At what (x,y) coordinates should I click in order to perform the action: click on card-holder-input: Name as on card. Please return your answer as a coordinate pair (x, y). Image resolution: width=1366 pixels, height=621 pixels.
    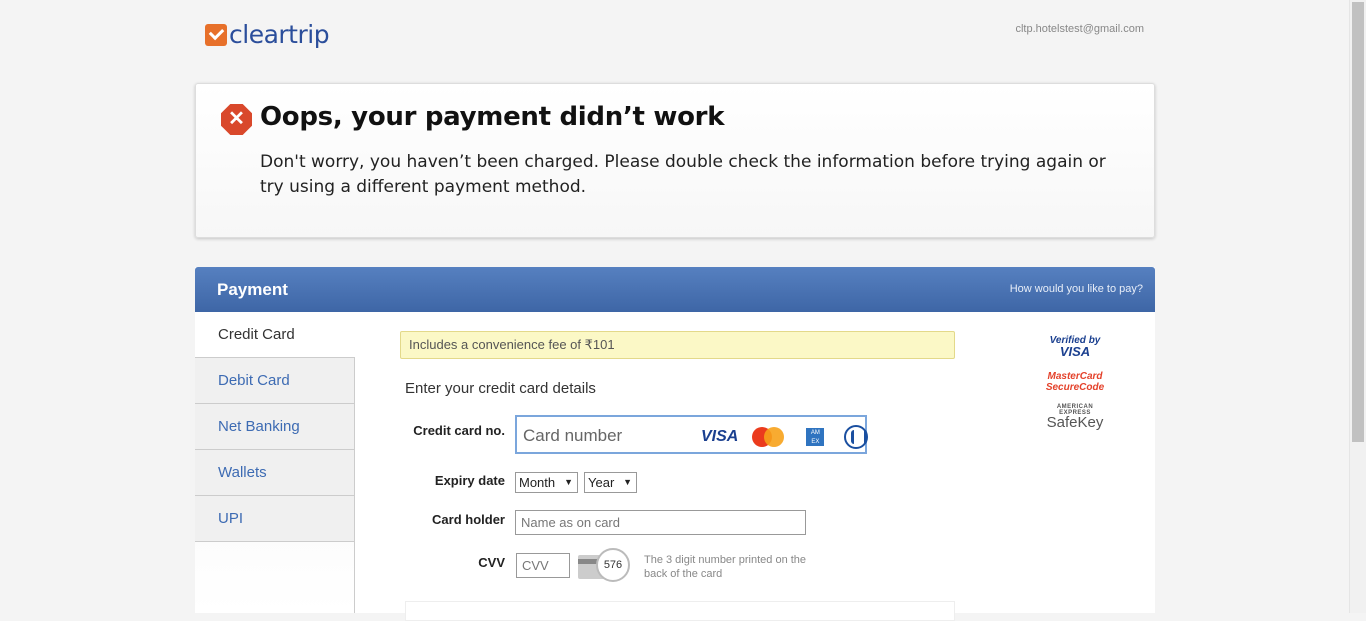
    Looking at the image, I should click on (660, 522).